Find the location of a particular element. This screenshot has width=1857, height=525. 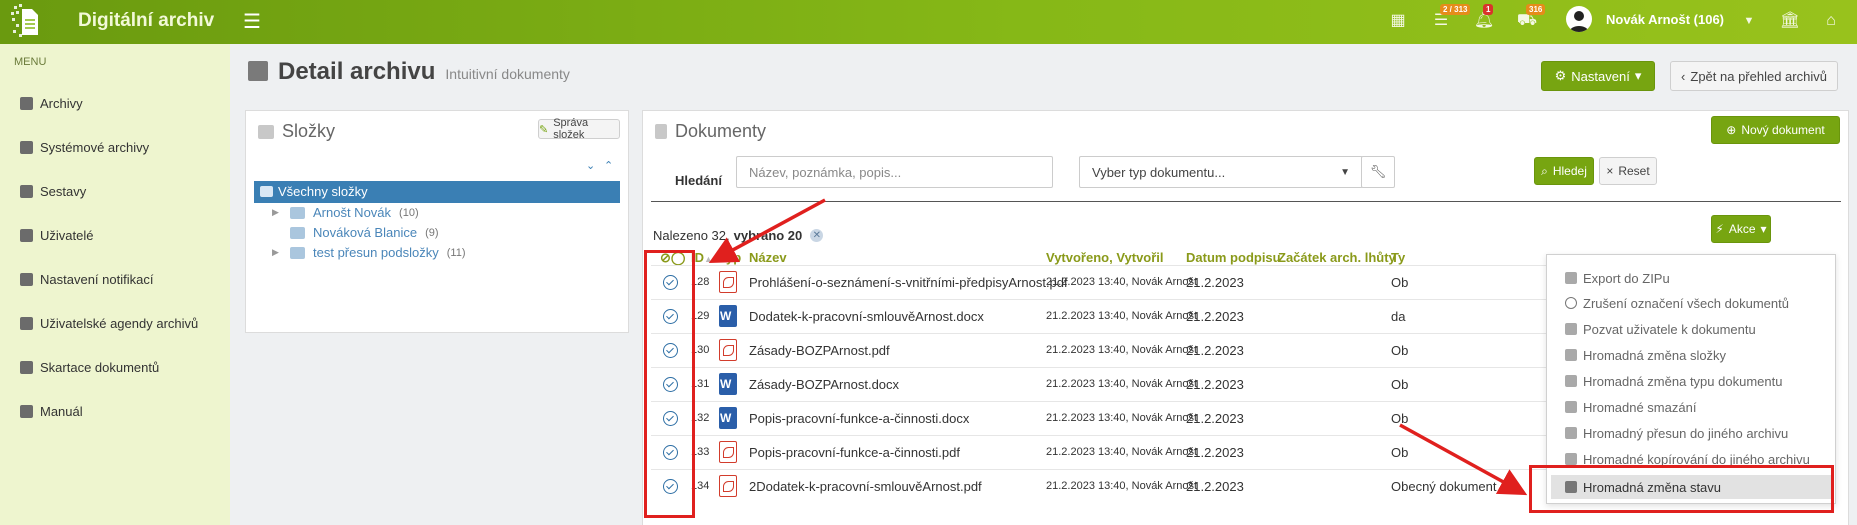

bell-icon: 🔔︎ 1 is located at coordinates (1484, 19).